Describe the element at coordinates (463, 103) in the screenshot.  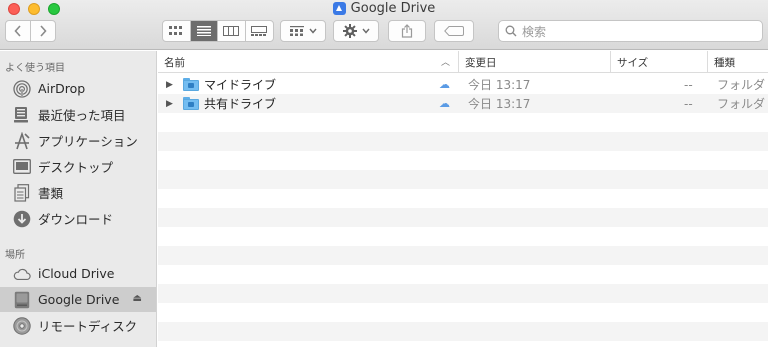
I see `table-row: ▶ 共有ドライブ ☁ 今日 13:17 -- フォルダ` at that location.